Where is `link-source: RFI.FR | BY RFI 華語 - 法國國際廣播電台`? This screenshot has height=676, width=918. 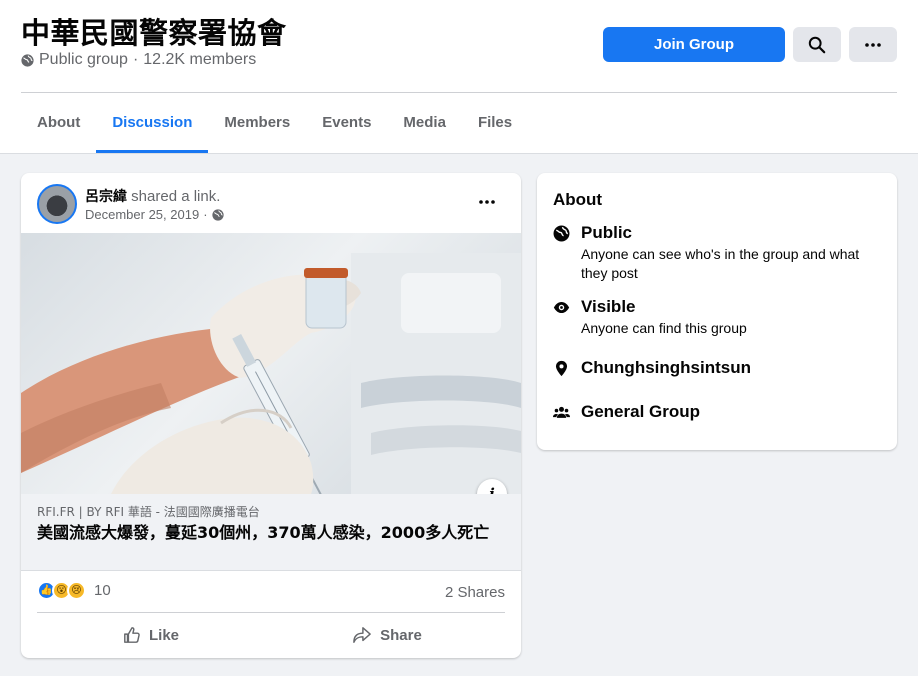 link-source: RFI.FR | BY RFI 華語 - 法國國際廣播電台 is located at coordinates (148, 512).